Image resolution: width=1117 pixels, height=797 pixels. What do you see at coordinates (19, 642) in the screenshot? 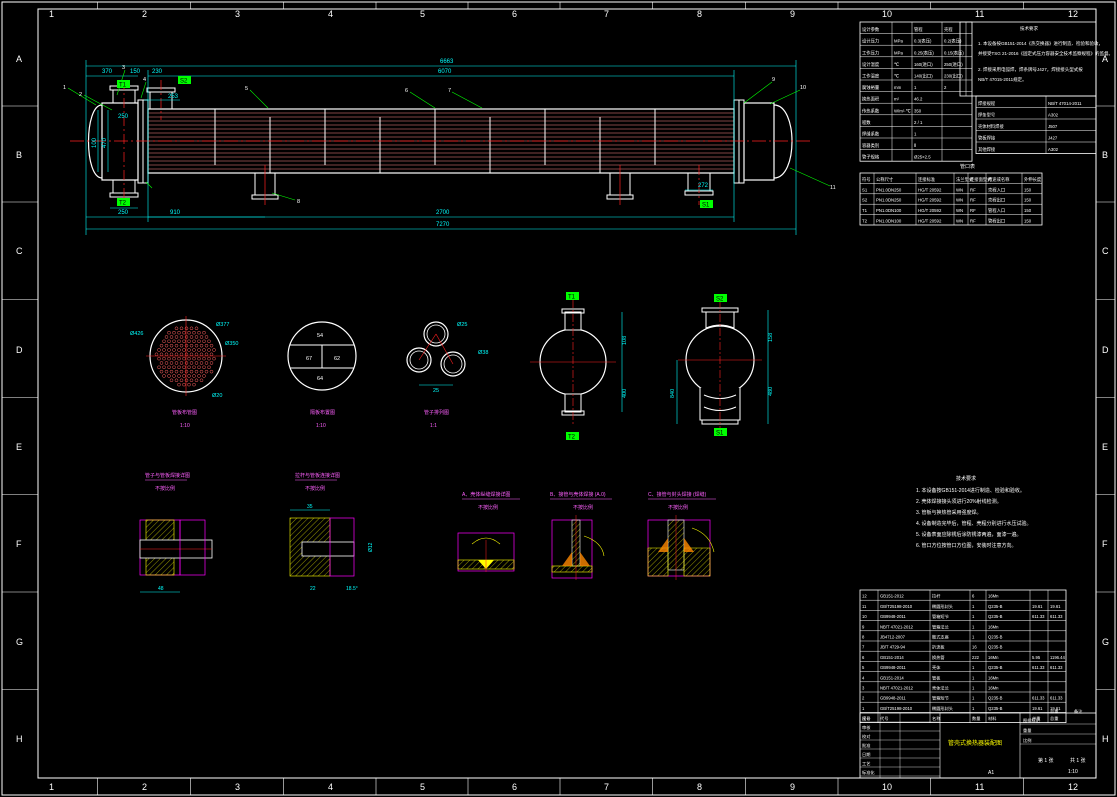
I see `grid-row-label: G` at bounding box center [19, 642].